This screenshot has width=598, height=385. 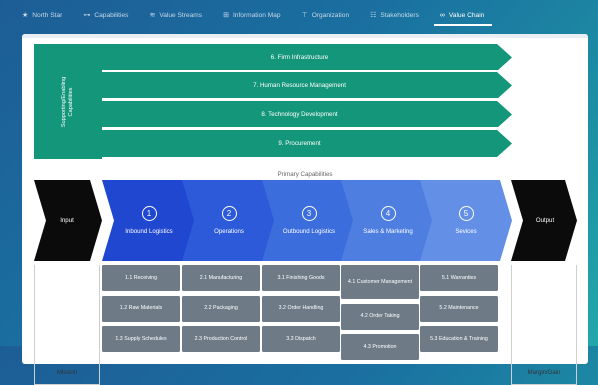 I want to click on capability-card: 1.3 Supply Schedules, so click(x=141, y=339).